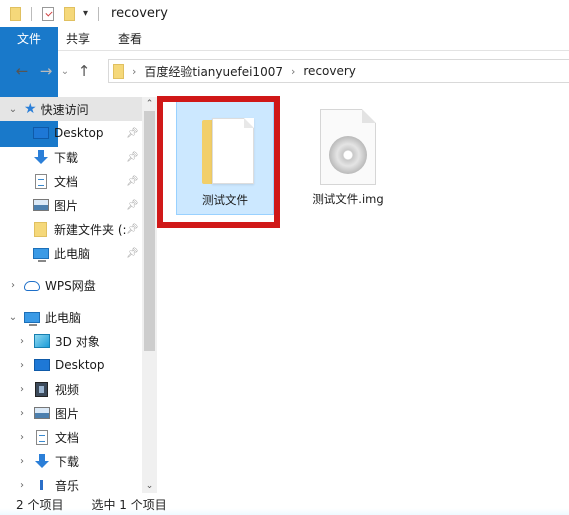 The image size is (569, 515). Describe the element at coordinates (40, 504) in the screenshot. I see `item-count: 2 个项目` at that location.